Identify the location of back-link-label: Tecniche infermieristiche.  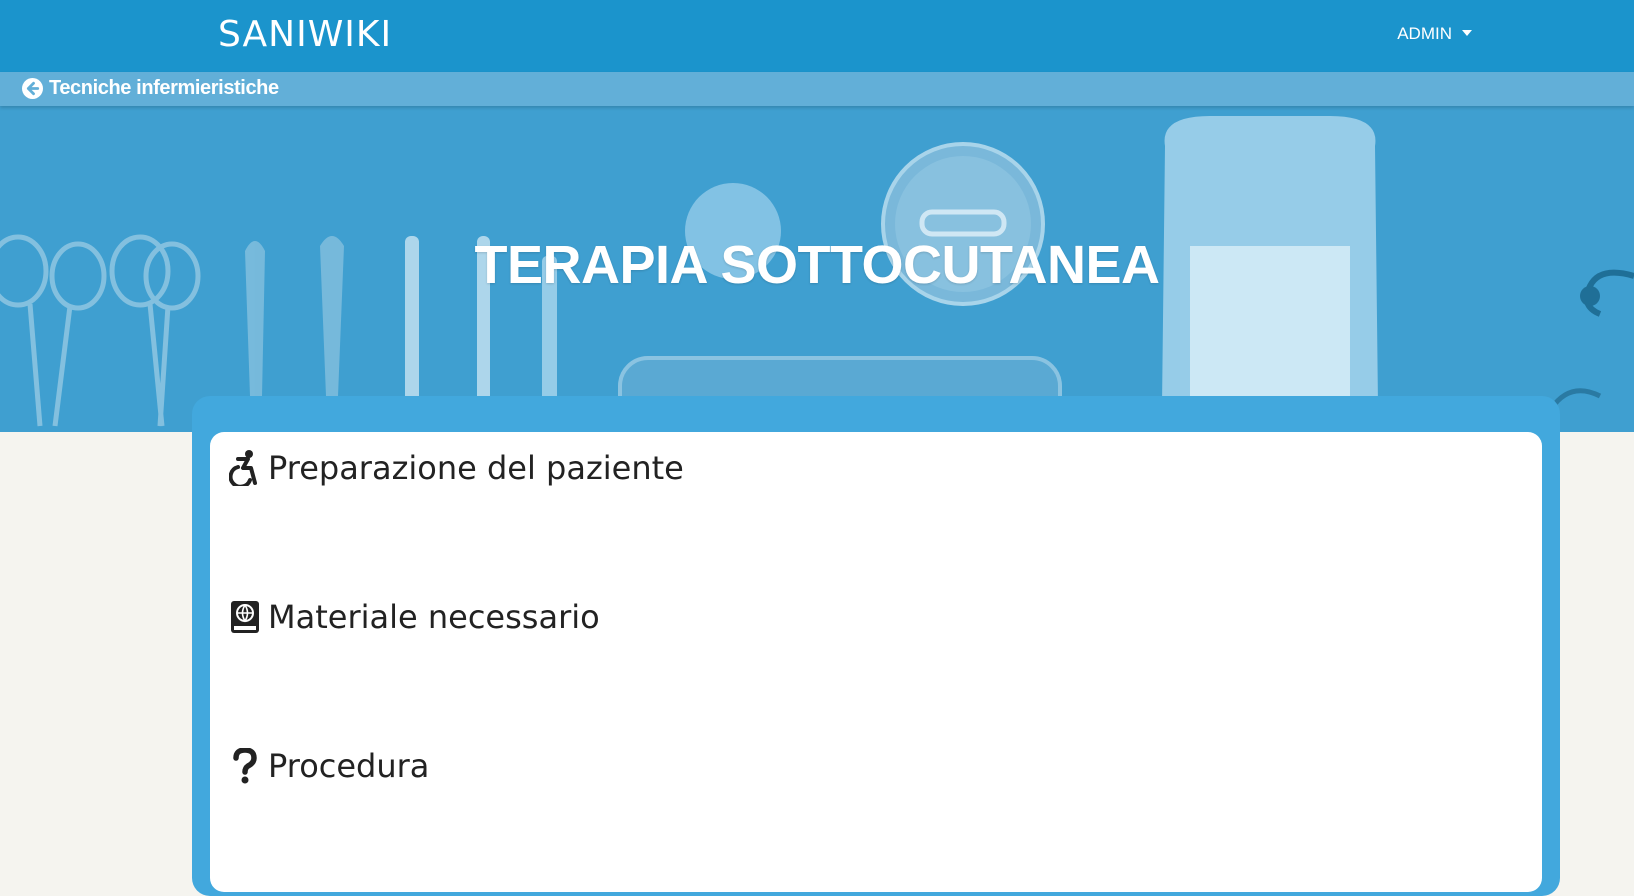
(164, 88).